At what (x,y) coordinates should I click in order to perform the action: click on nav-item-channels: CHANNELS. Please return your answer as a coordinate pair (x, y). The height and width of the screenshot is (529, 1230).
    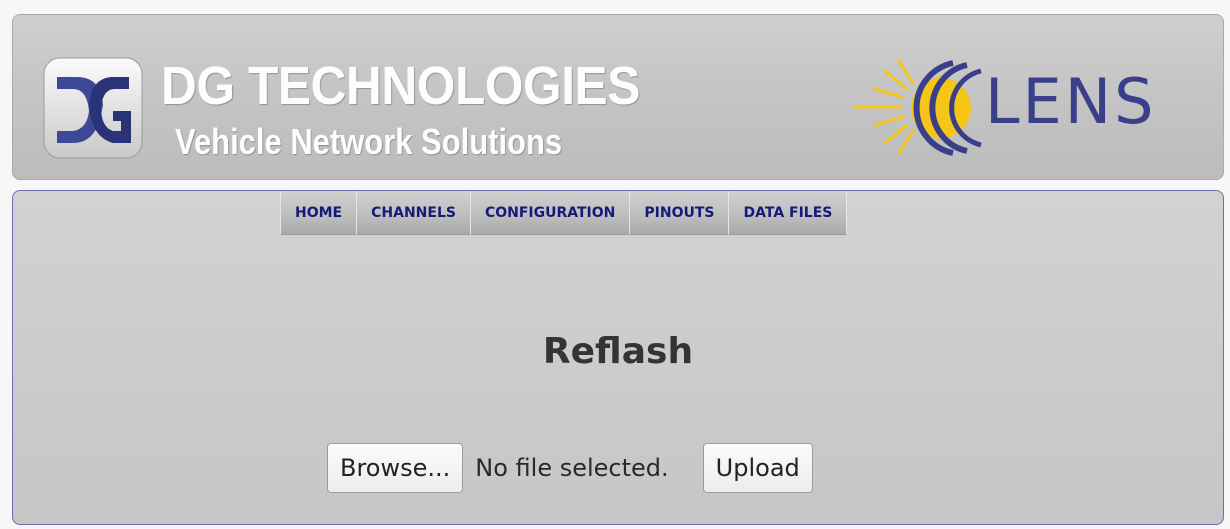
    Looking at the image, I should click on (414, 213).